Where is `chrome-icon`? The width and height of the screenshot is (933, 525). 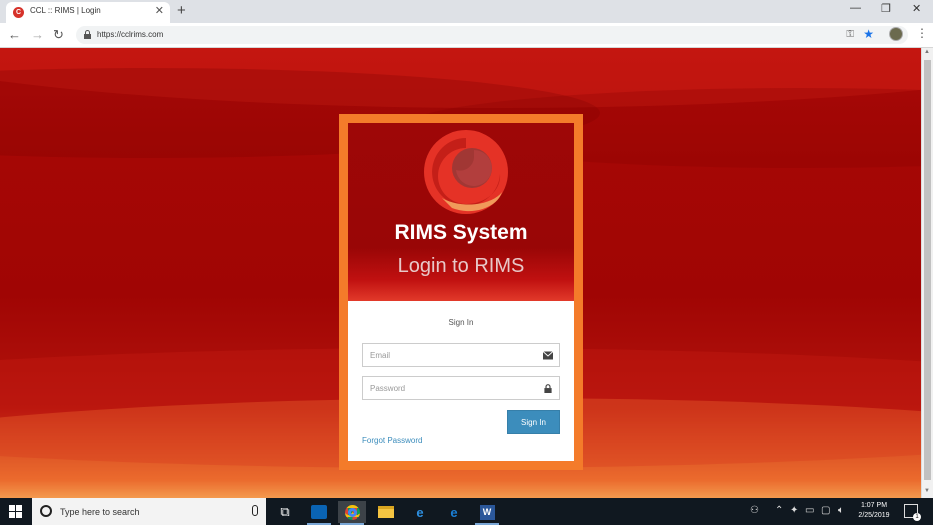 chrome-icon is located at coordinates (352, 513).